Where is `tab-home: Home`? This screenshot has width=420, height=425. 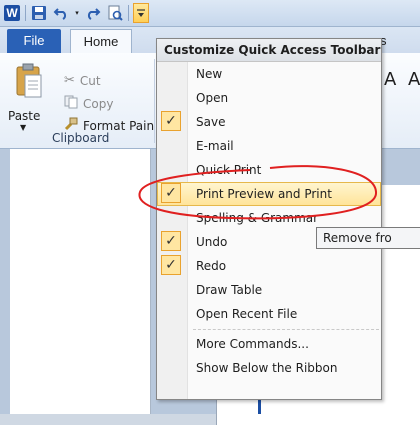 tab-home: Home is located at coordinates (101, 41).